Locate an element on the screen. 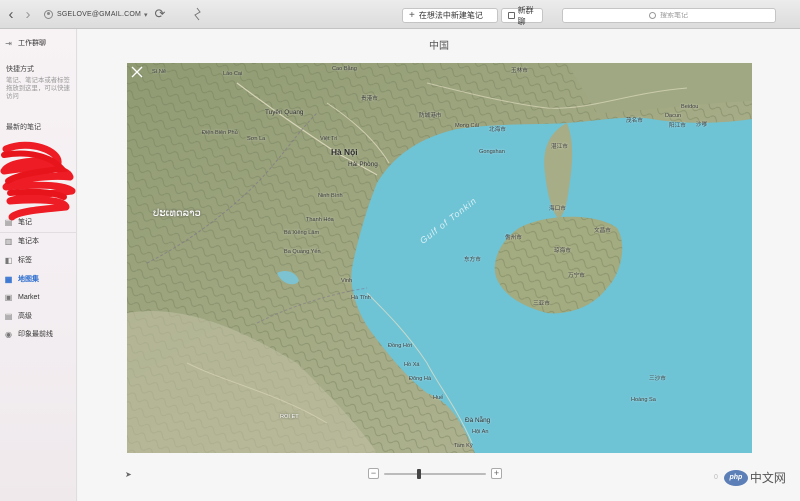 The image size is (800, 501). map-label: 茂名市 is located at coordinates (634, 121).